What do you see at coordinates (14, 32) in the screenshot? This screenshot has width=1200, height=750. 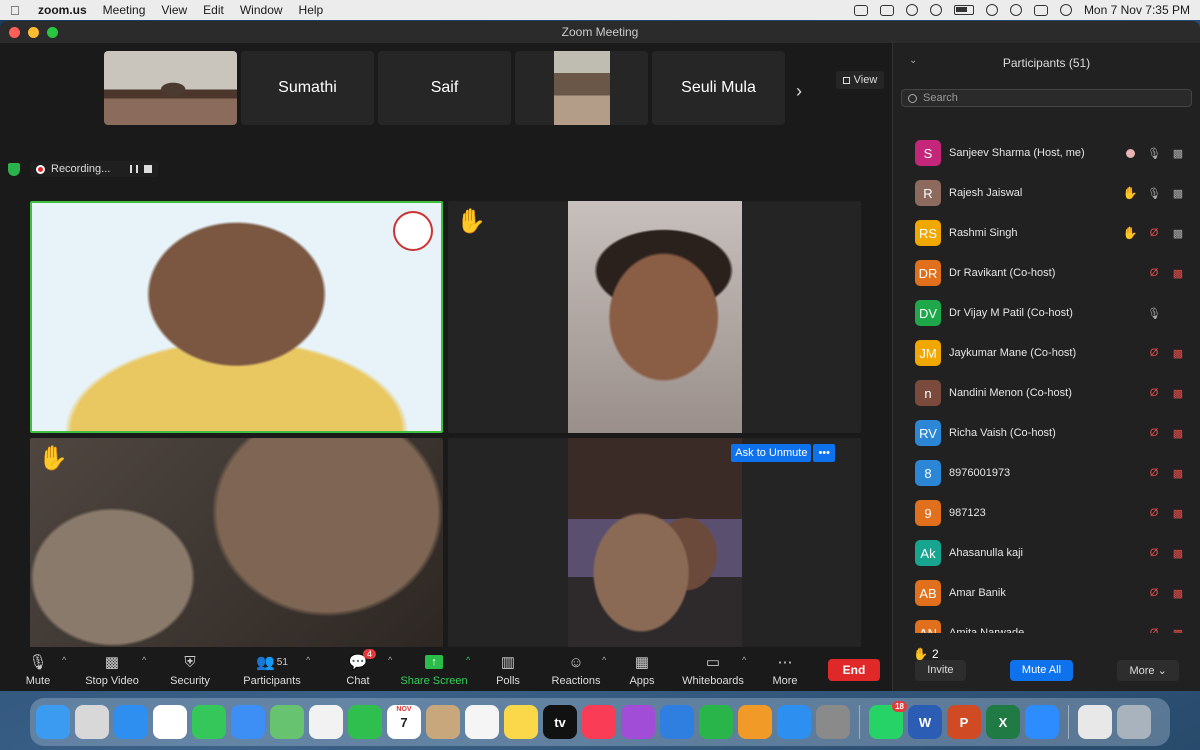 I see `close-window-button` at bounding box center [14, 32].